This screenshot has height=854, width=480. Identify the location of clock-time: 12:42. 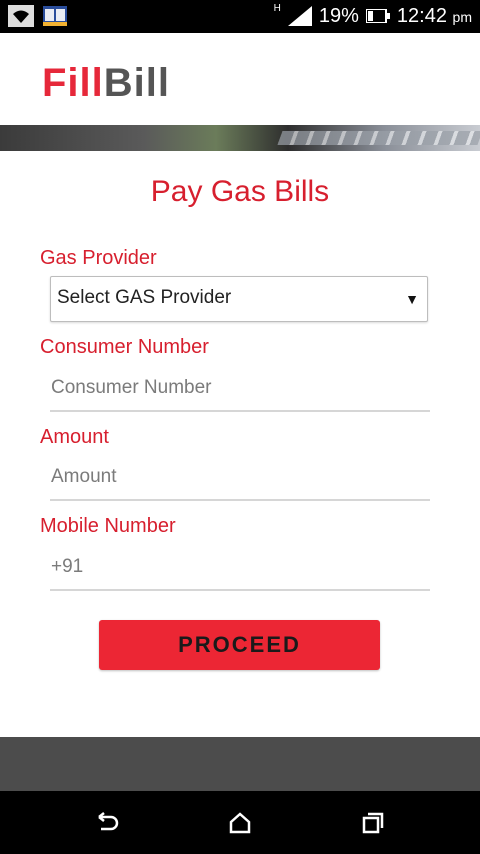
(421, 15).